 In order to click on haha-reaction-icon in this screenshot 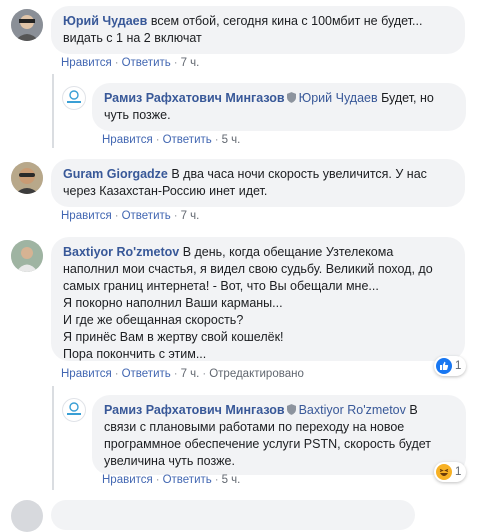, I will do `click(444, 472)`.